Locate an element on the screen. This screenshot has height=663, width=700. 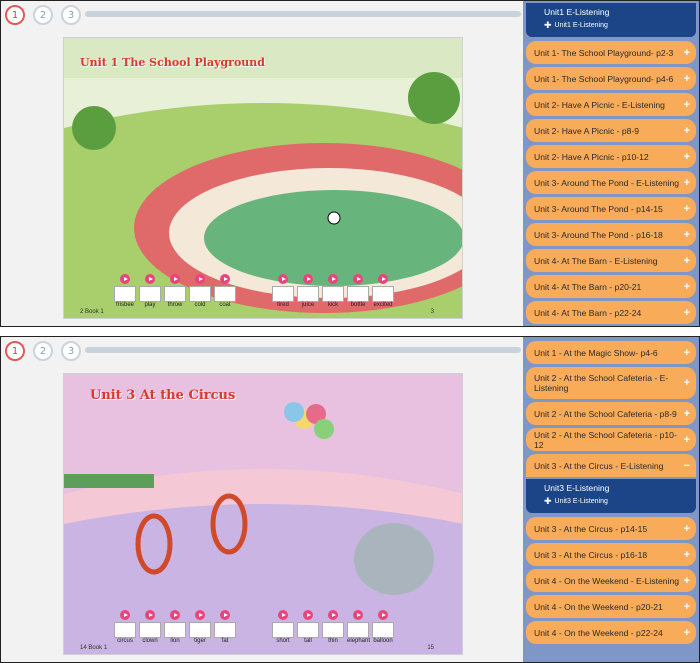
lesson-item: Unit 2- Have A Picnic - p8-9 + is located at coordinates (611, 130).